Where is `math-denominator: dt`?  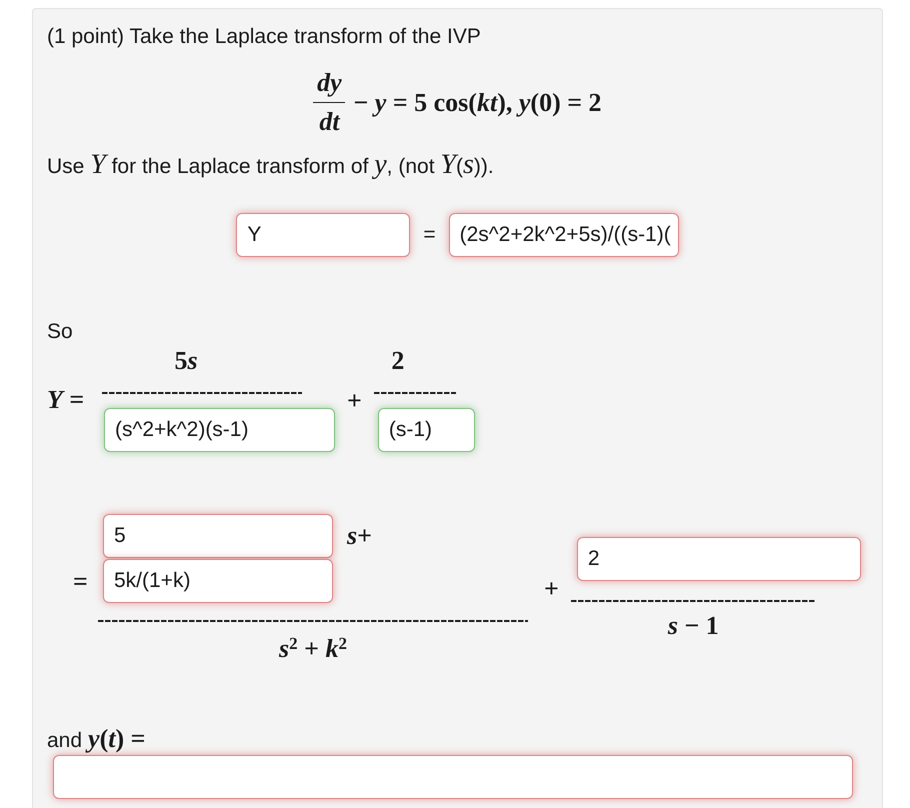 math-denominator: dt is located at coordinates (329, 122).